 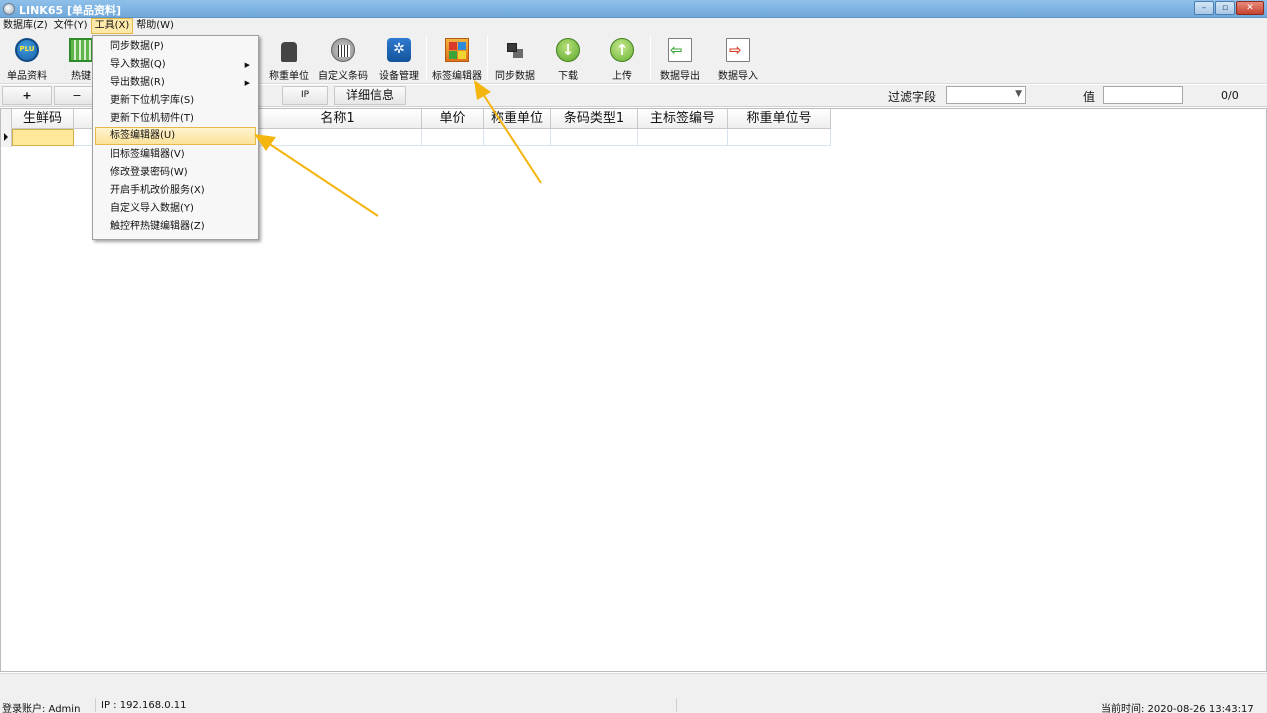 I want to click on menu-item-label: 标签编辑器(U), so click(x=143, y=135).